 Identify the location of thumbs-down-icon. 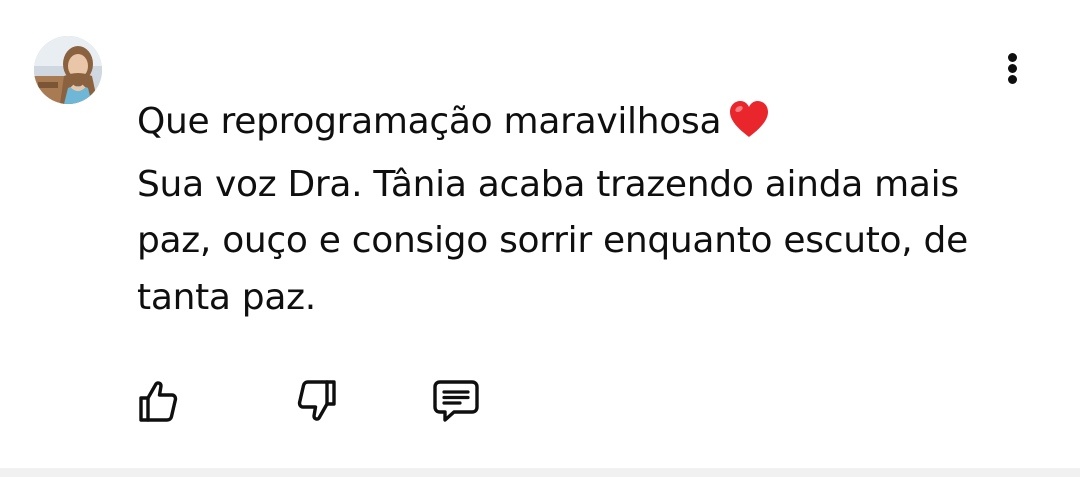
(316, 400).